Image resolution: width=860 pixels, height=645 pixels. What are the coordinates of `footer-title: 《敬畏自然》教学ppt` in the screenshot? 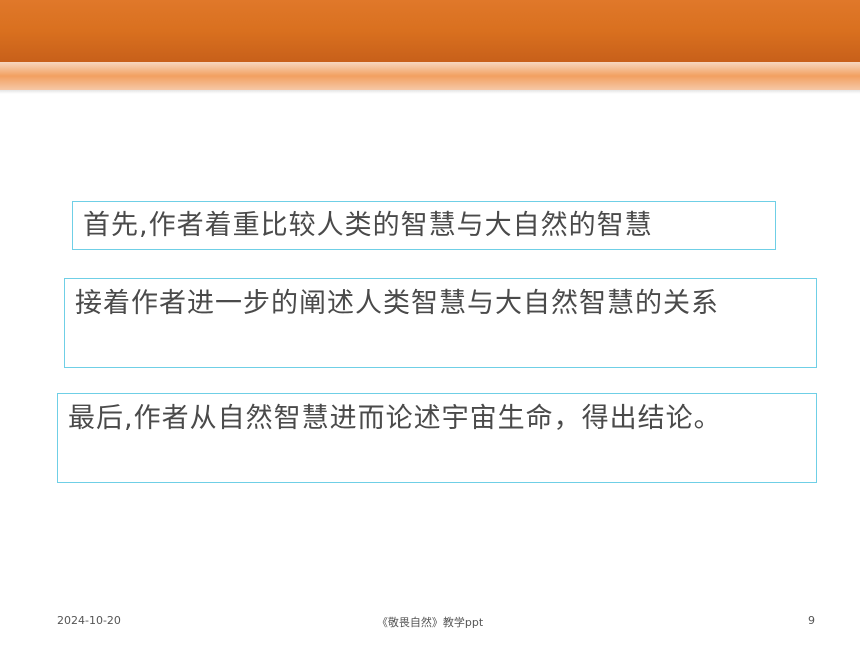 It's located at (430, 622).